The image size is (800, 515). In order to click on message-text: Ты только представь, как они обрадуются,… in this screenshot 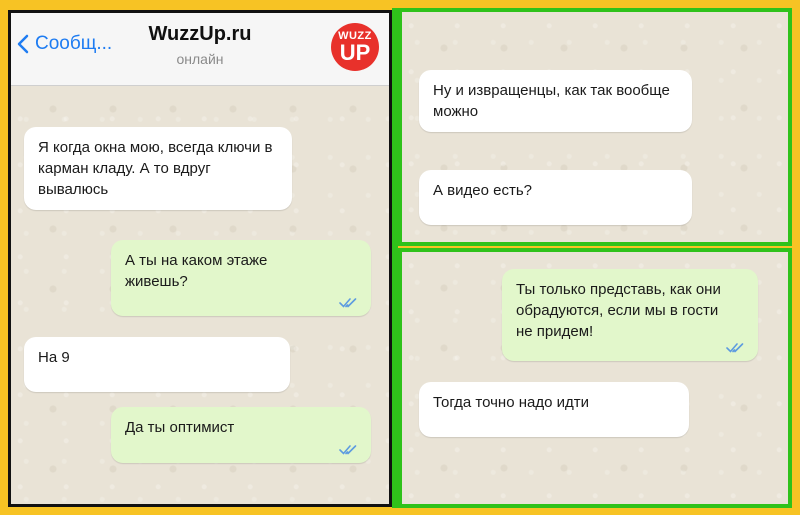, I will do `click(618, 310)`.